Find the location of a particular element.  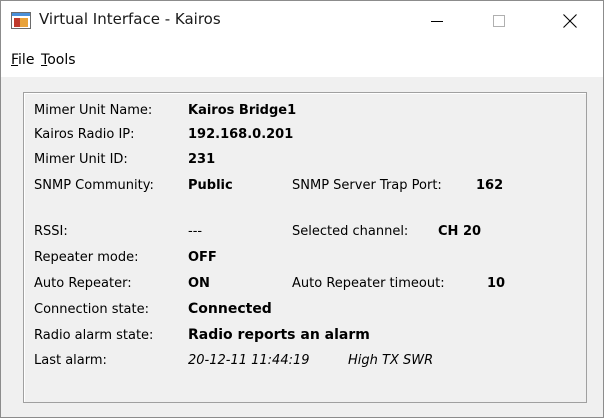

snmp-trap-port-label: SNMP Server Trap Port: is located at coordinates (367, 185).